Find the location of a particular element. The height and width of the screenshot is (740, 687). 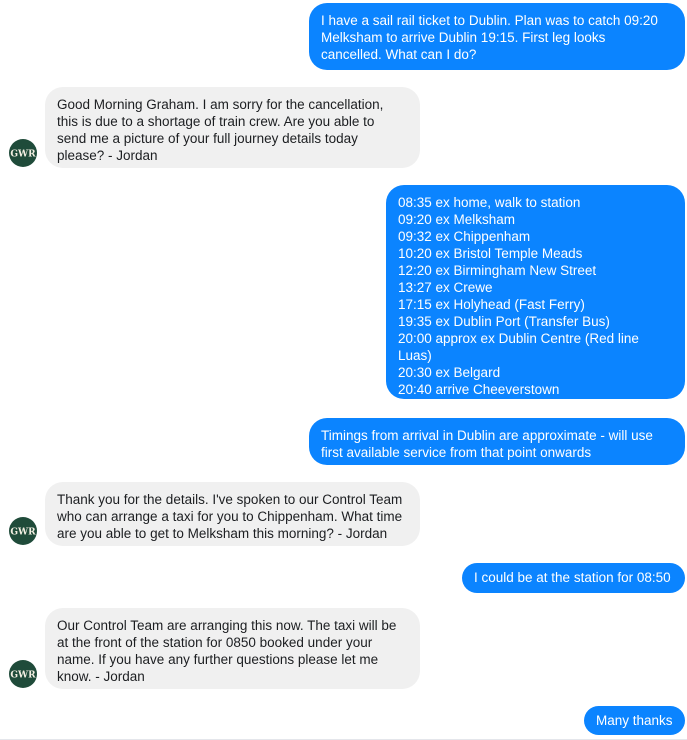

message-line: cancelled. What can I do? is located at coordinates (399, 54).